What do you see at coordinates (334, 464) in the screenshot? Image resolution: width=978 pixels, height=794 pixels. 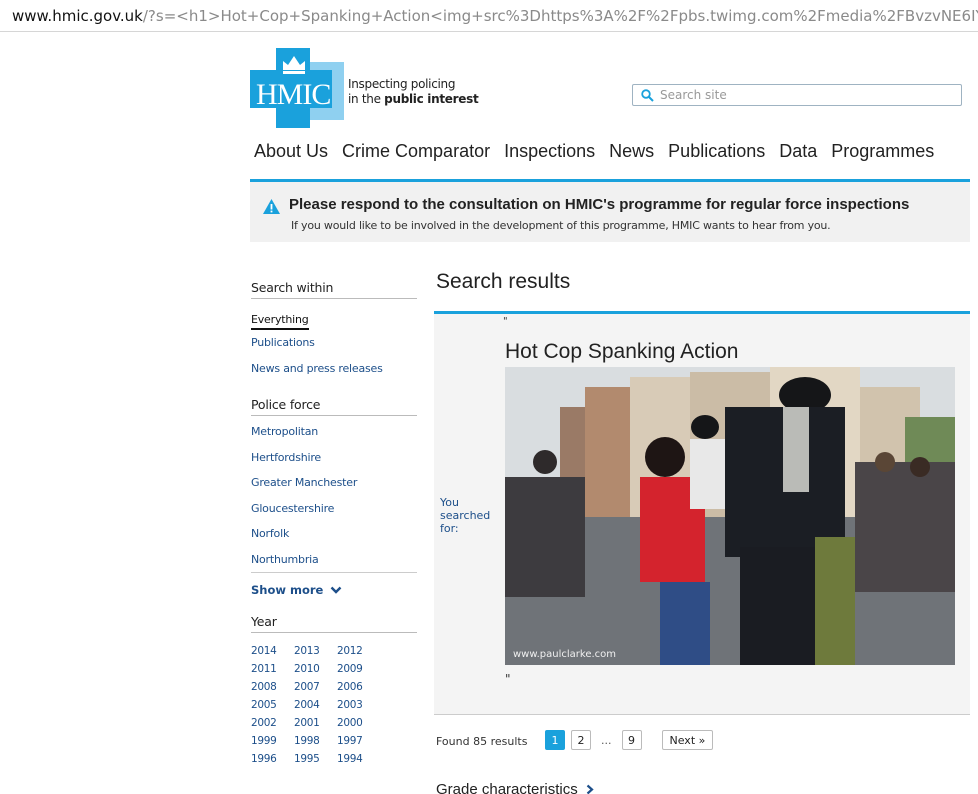 I see `force-hertfordshire: Hertfordshire` at bounding box center [334, 464].